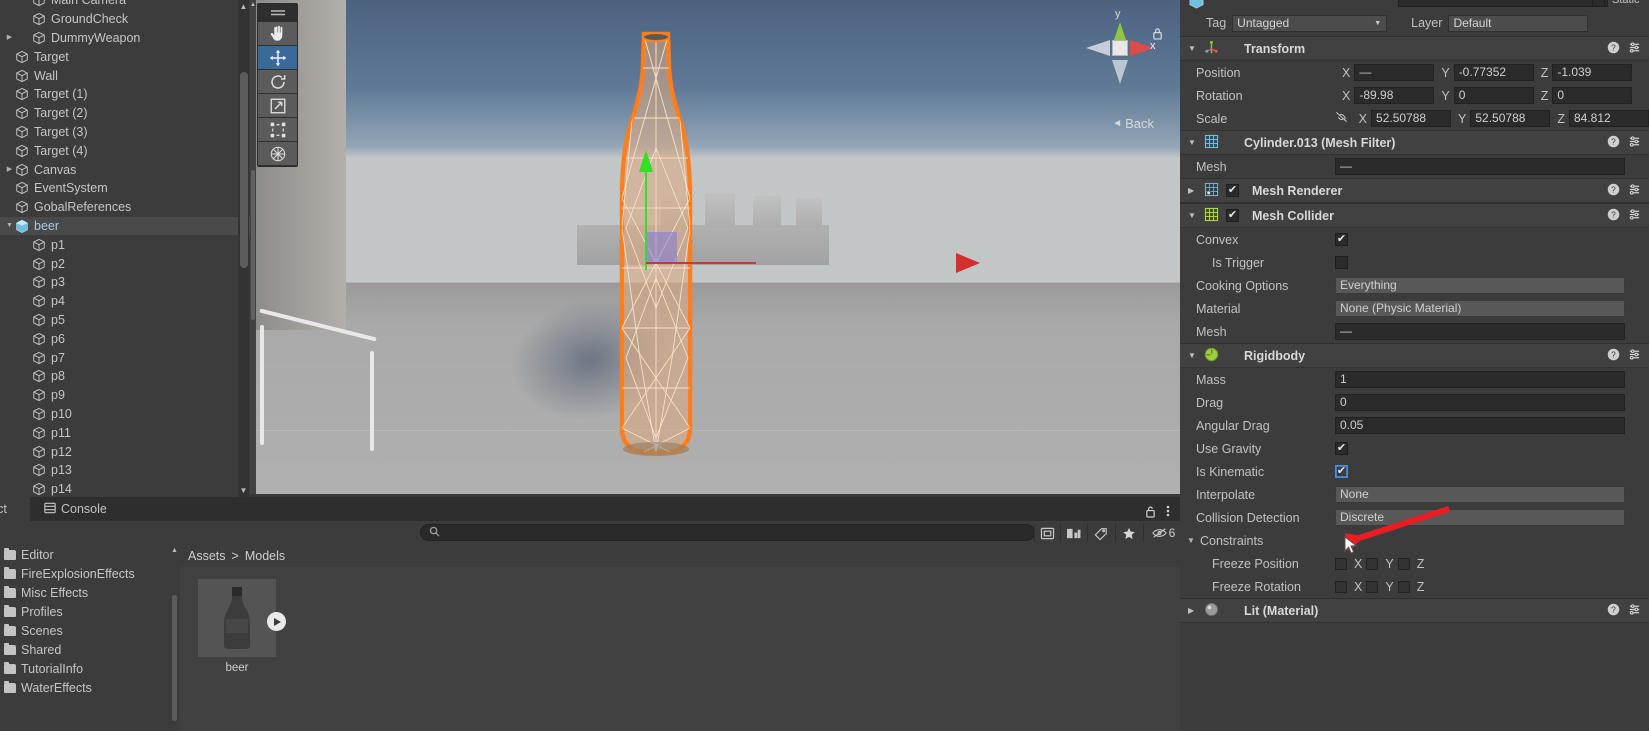 The image size is (1649, 731). I want to click on project-folder-fireexplosioneffects: FireExplosionEffects, so click(90, 573).